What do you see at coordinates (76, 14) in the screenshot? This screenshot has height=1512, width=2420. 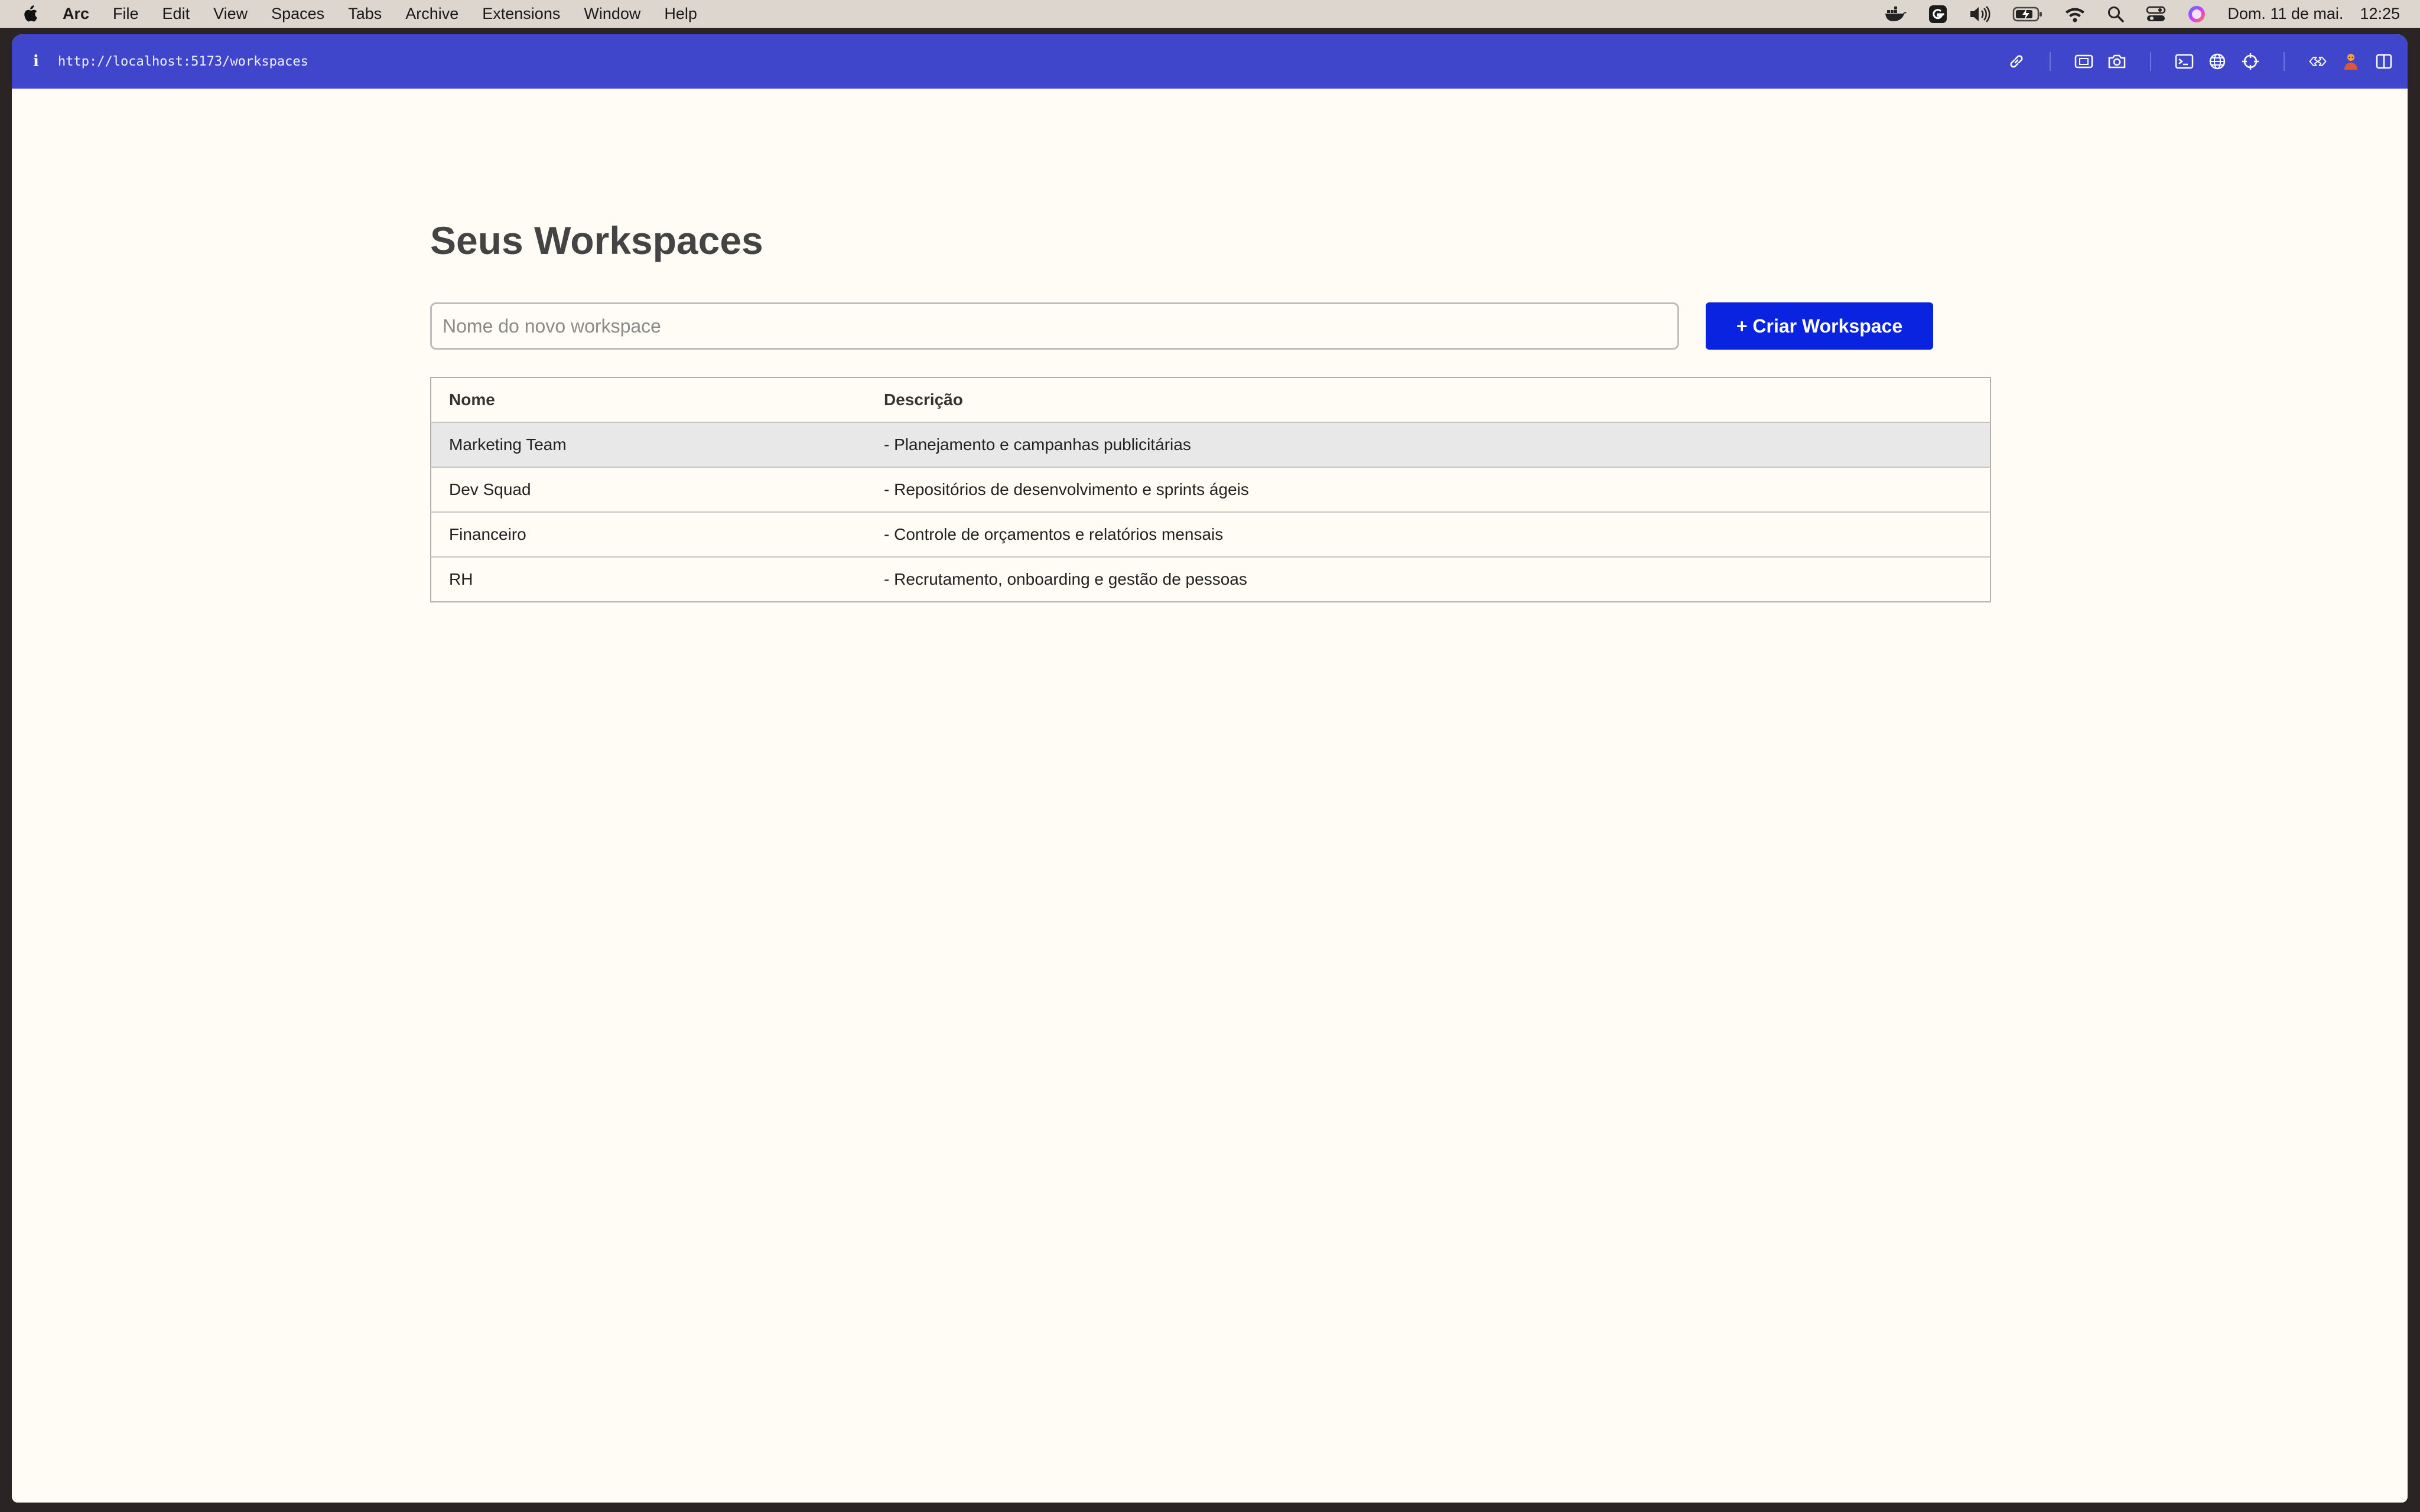 I see `menu-app-name: Arc` at bounding box center [76, 14].